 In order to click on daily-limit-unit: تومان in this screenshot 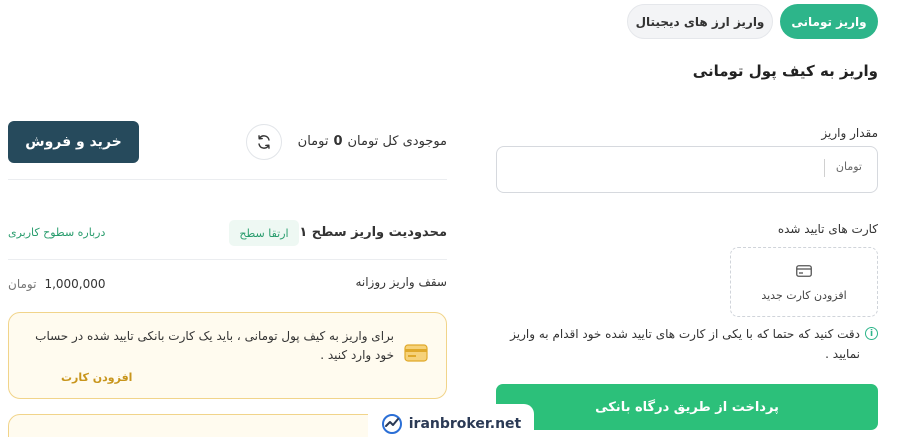, I will do `click(22, 284)`.